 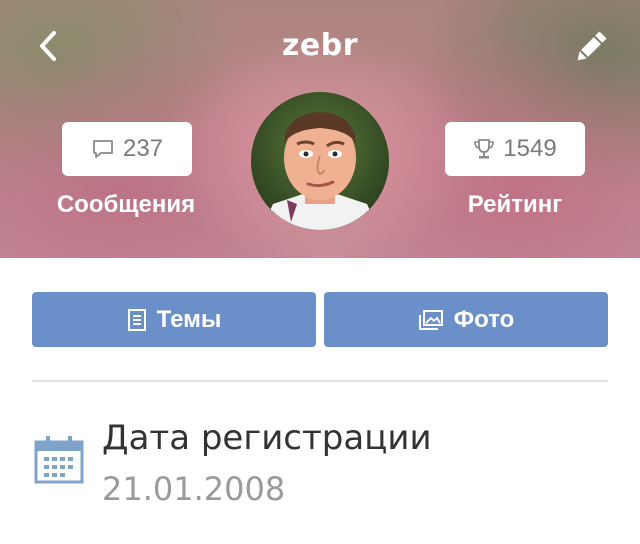 I want to click on user-photo, so click(x=320, y=161).